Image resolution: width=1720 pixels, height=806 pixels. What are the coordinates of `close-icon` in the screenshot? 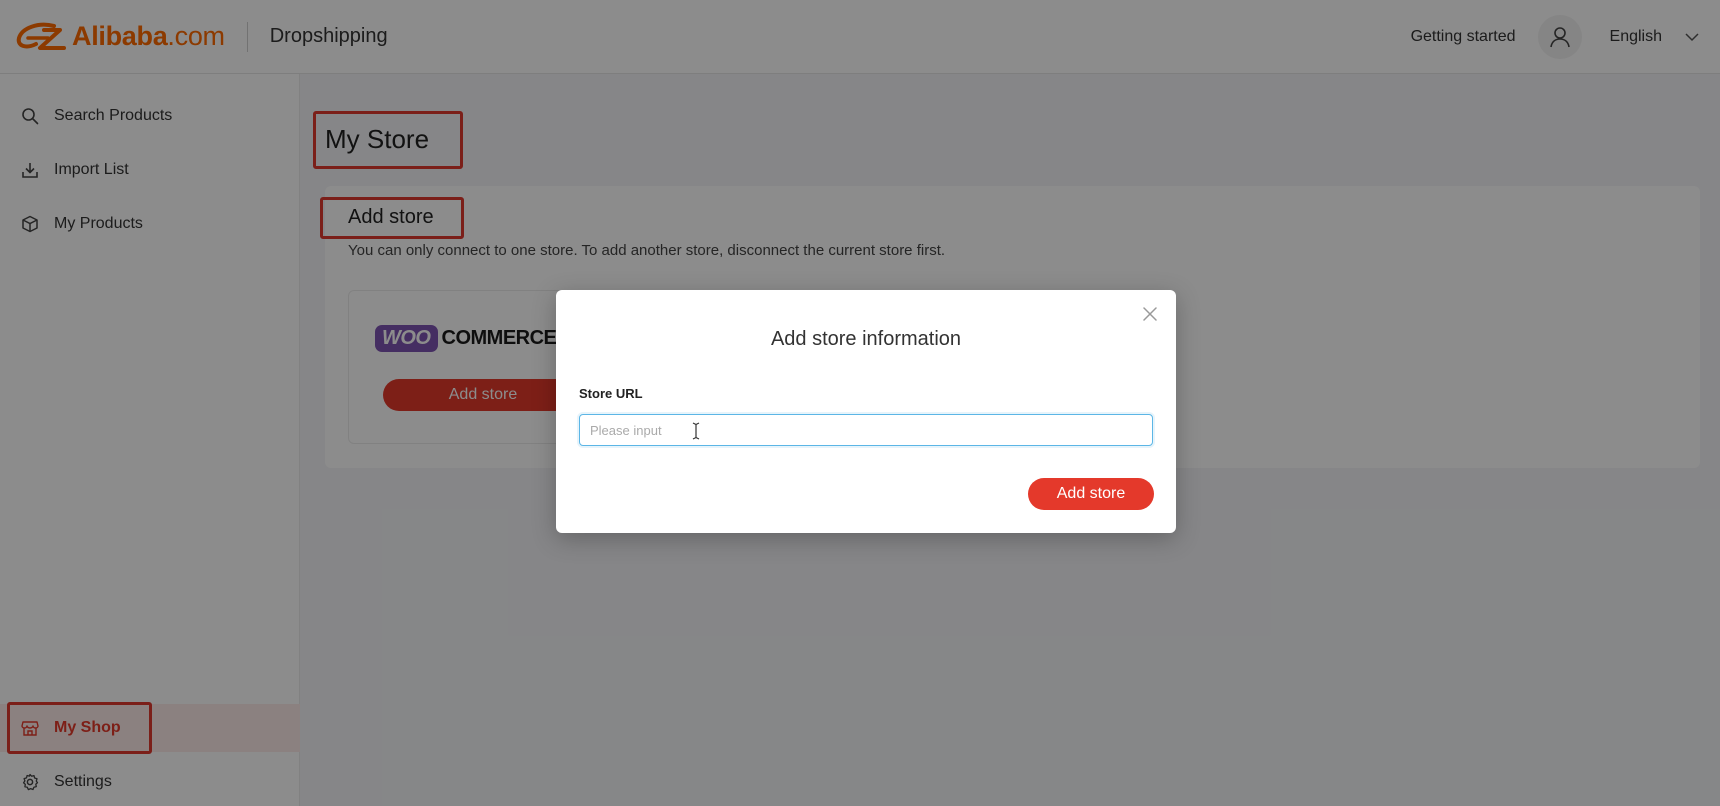 It's located at (1150, 314).